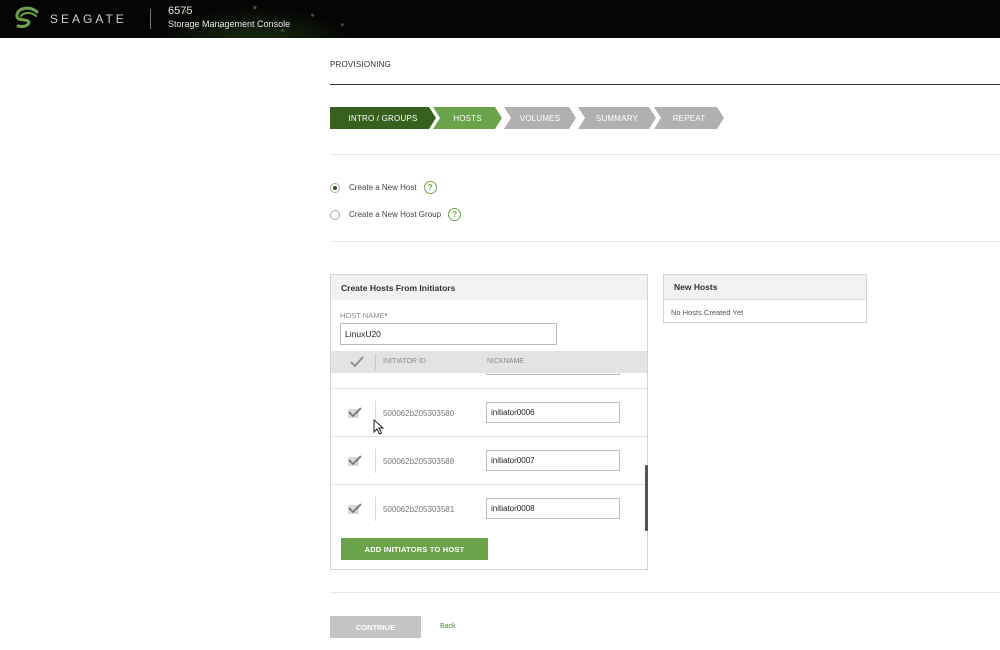  What do you see at coordinates (335, 214) in the screenshot?
I see `create-host-group-radio` at bounding box center [335, 214].